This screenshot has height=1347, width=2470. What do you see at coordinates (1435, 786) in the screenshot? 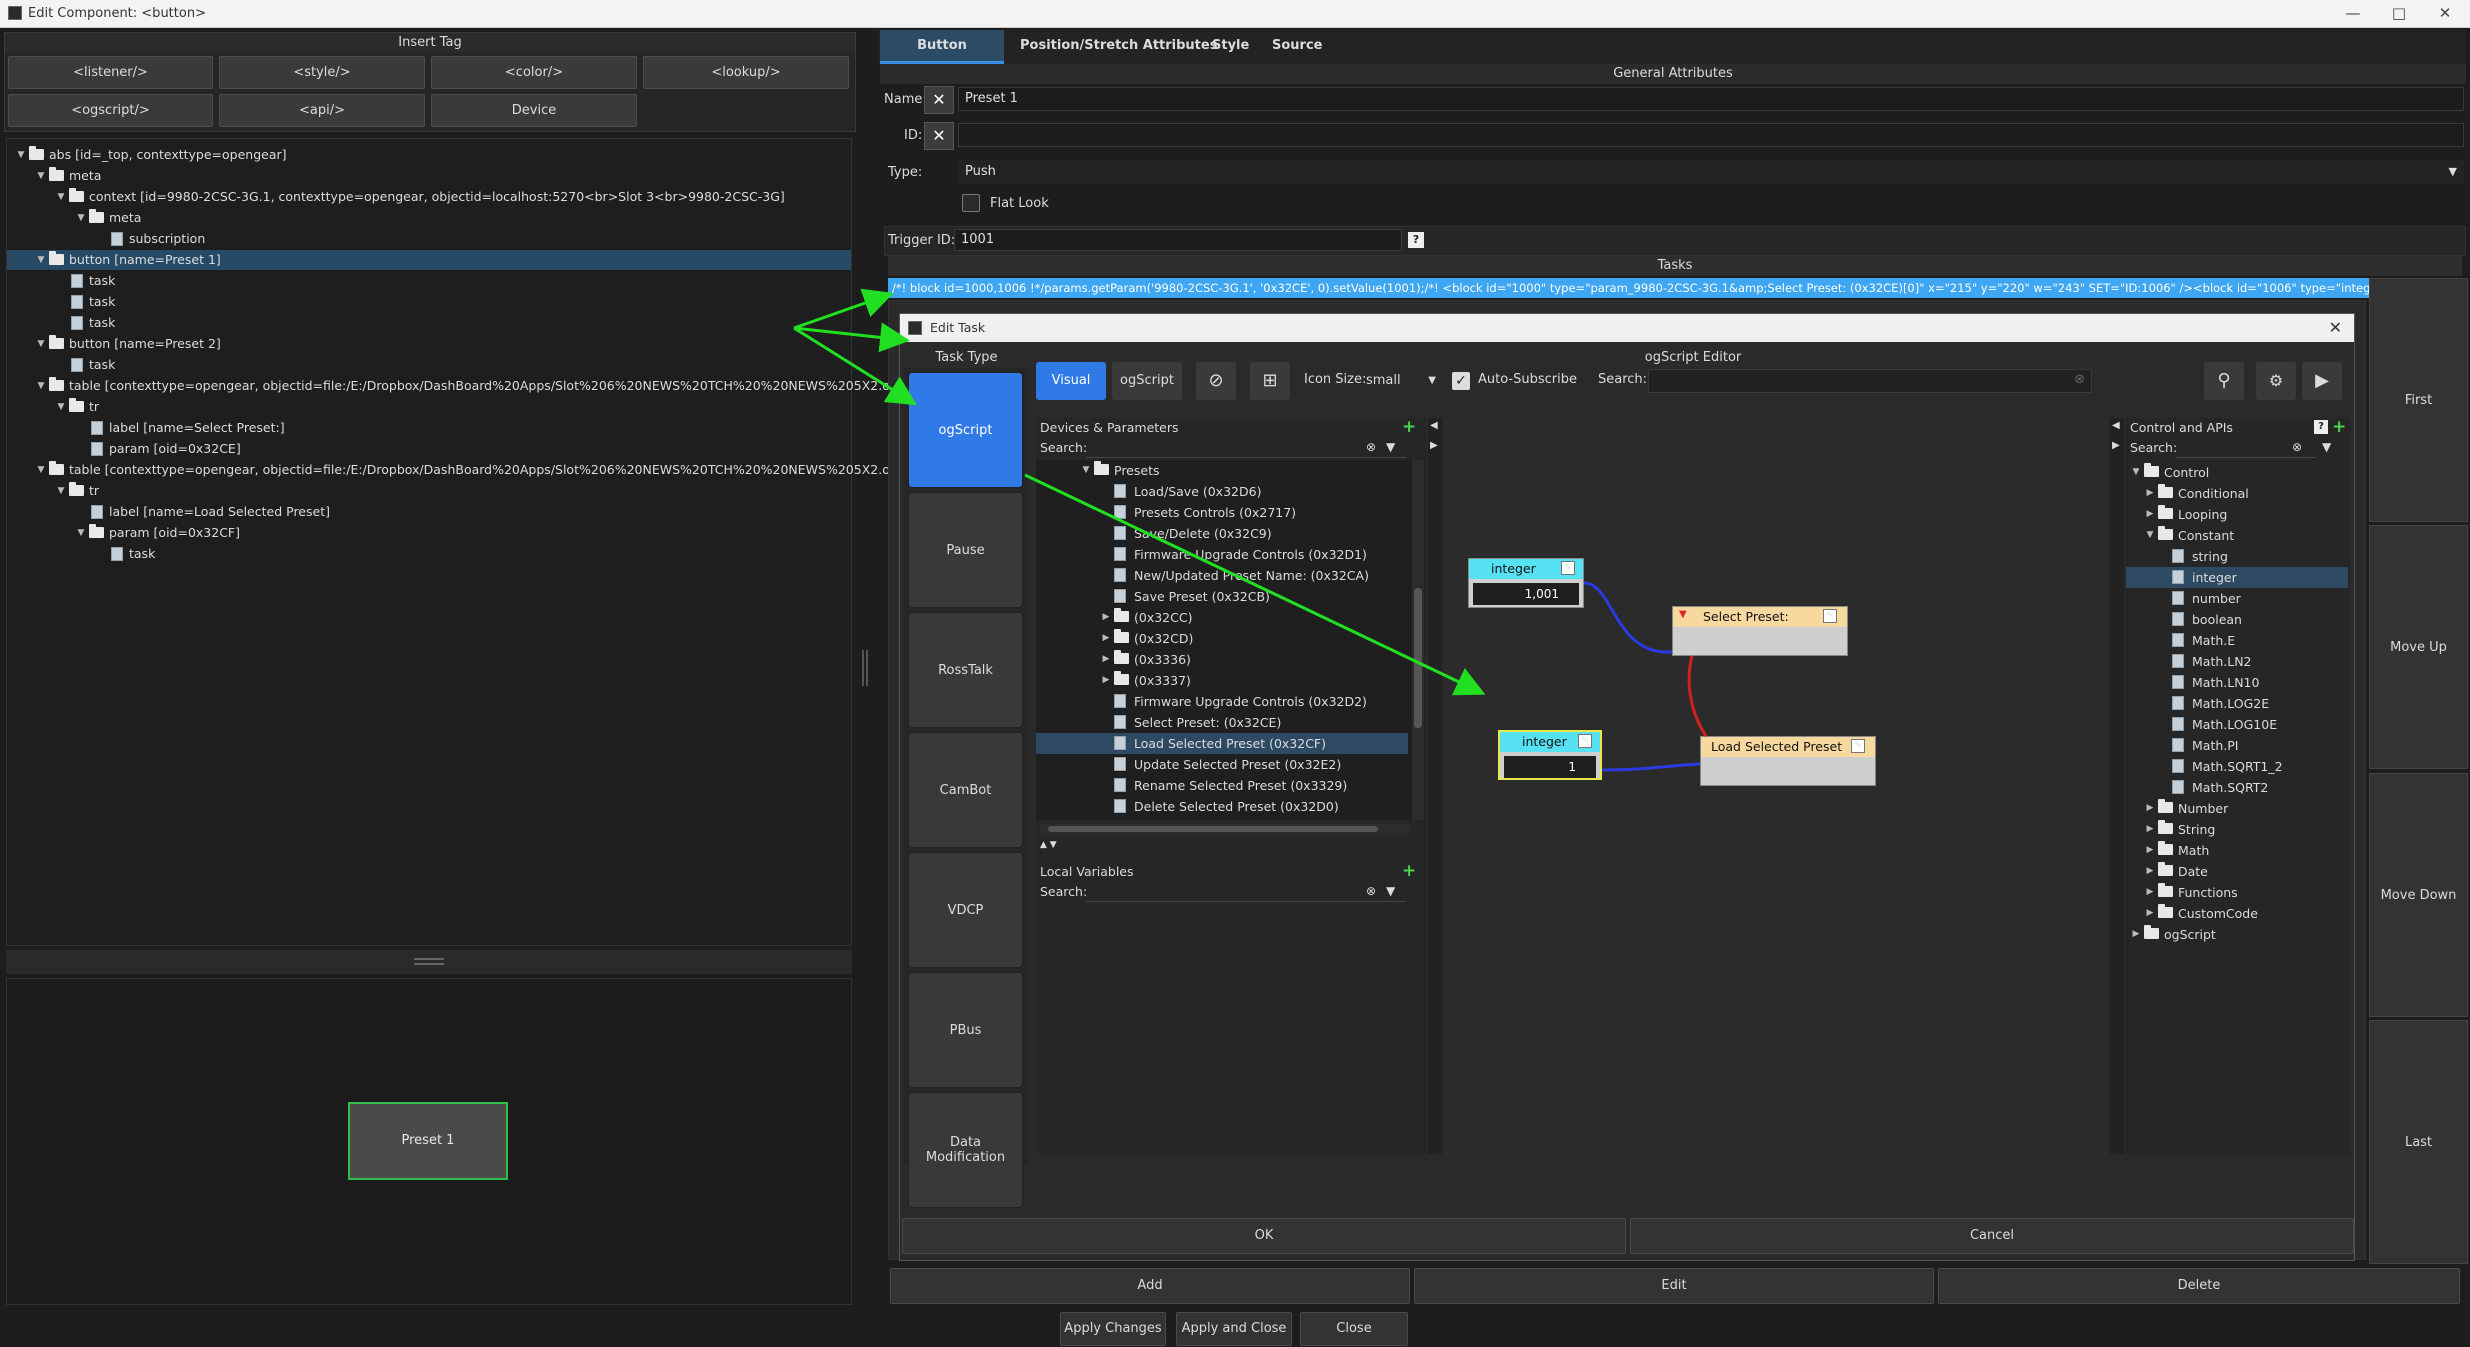
I see `left-collapse-strip: ◀ ▶` at bounding box center [1435, 786].